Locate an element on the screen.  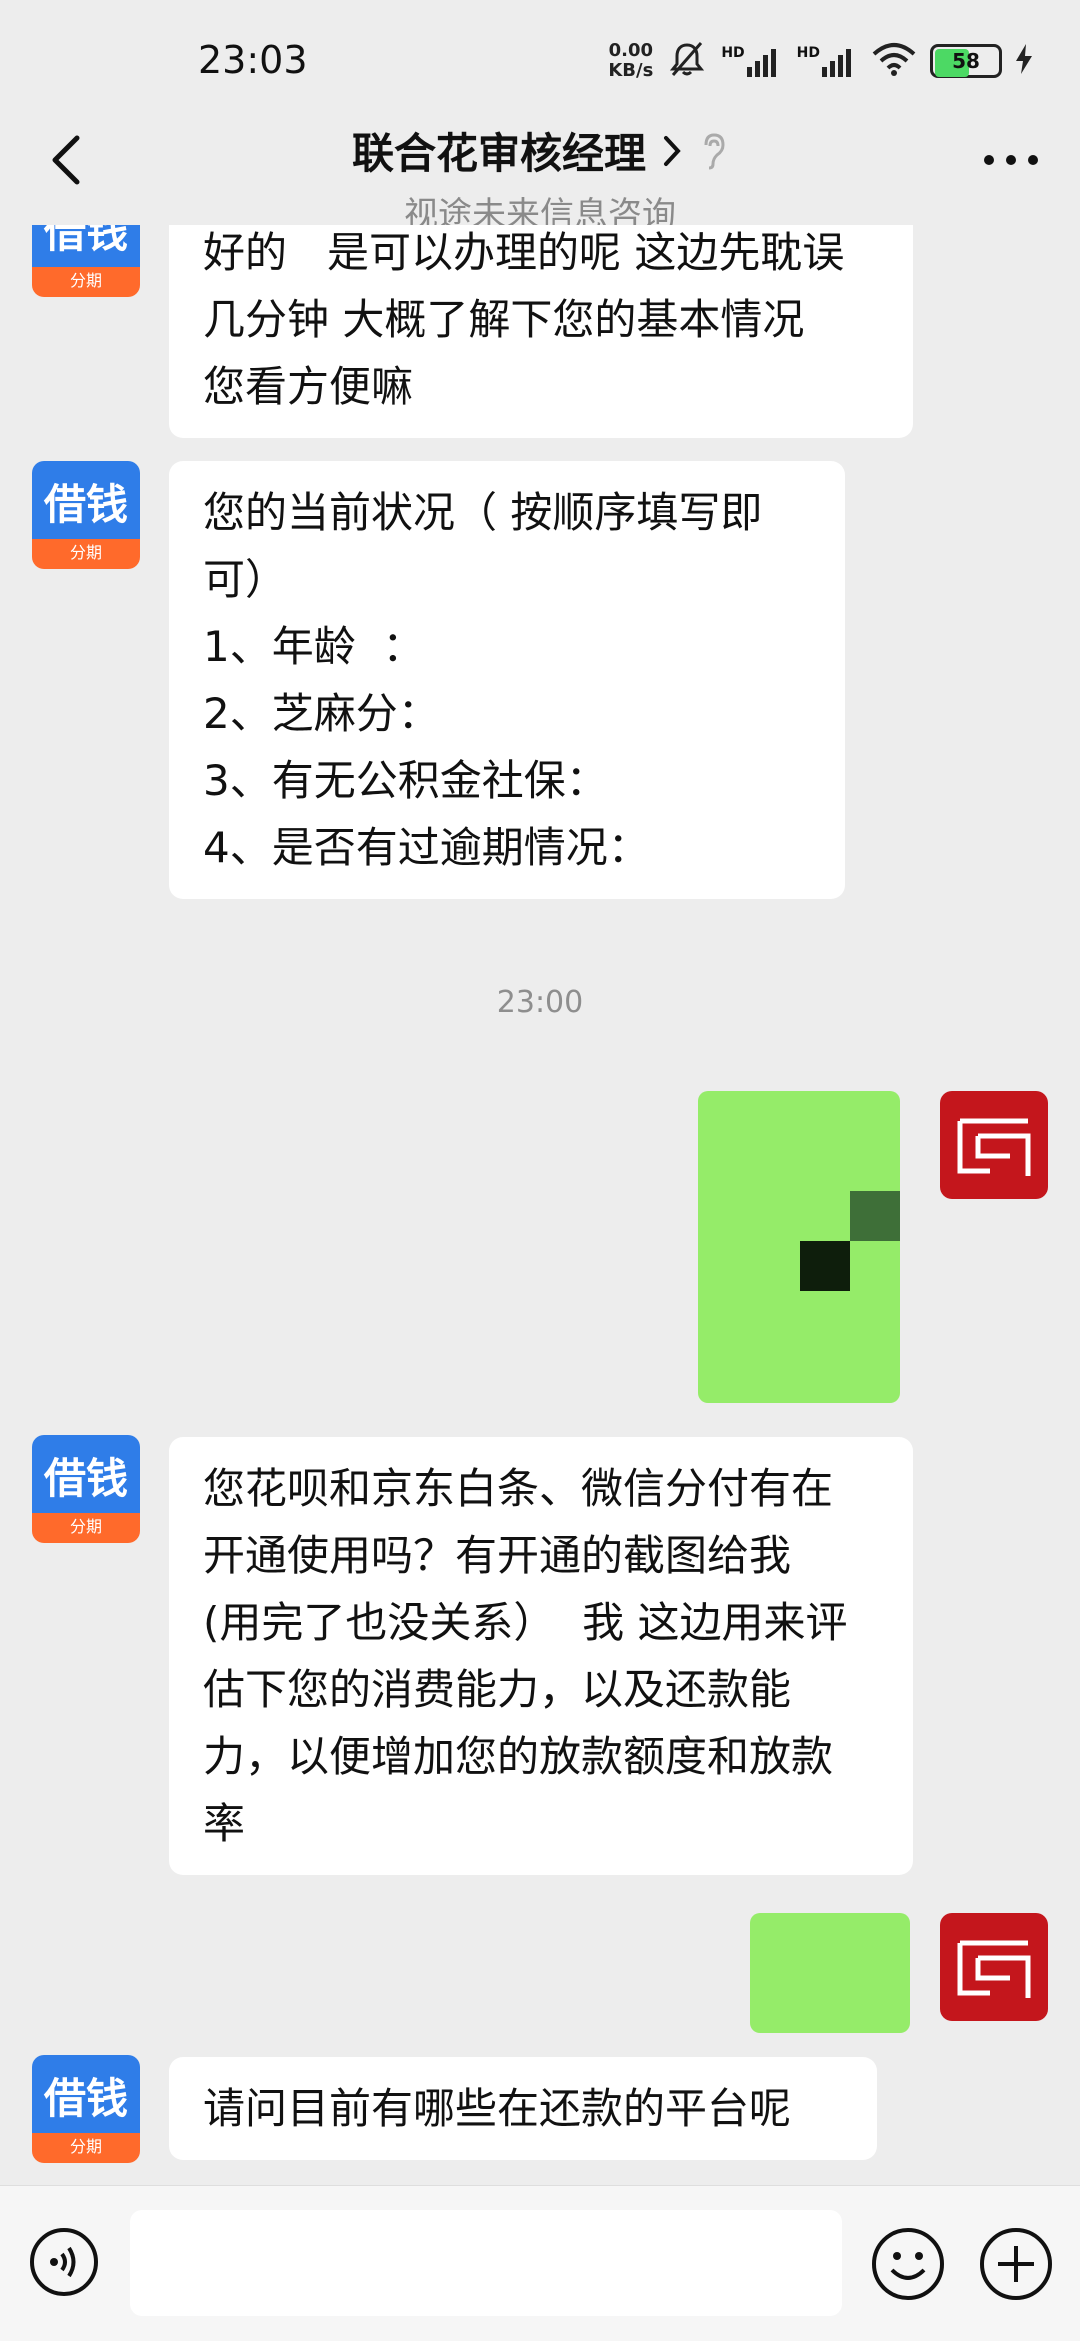
battery-percent: 58 is located at coordinates (966, 61).